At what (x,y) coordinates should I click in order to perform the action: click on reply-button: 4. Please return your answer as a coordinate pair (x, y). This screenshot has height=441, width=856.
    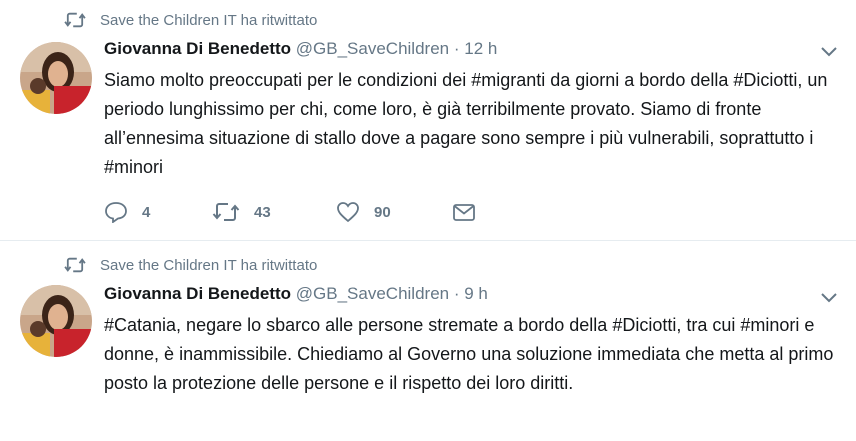
    Looking at the image, I should click on (158, 212).